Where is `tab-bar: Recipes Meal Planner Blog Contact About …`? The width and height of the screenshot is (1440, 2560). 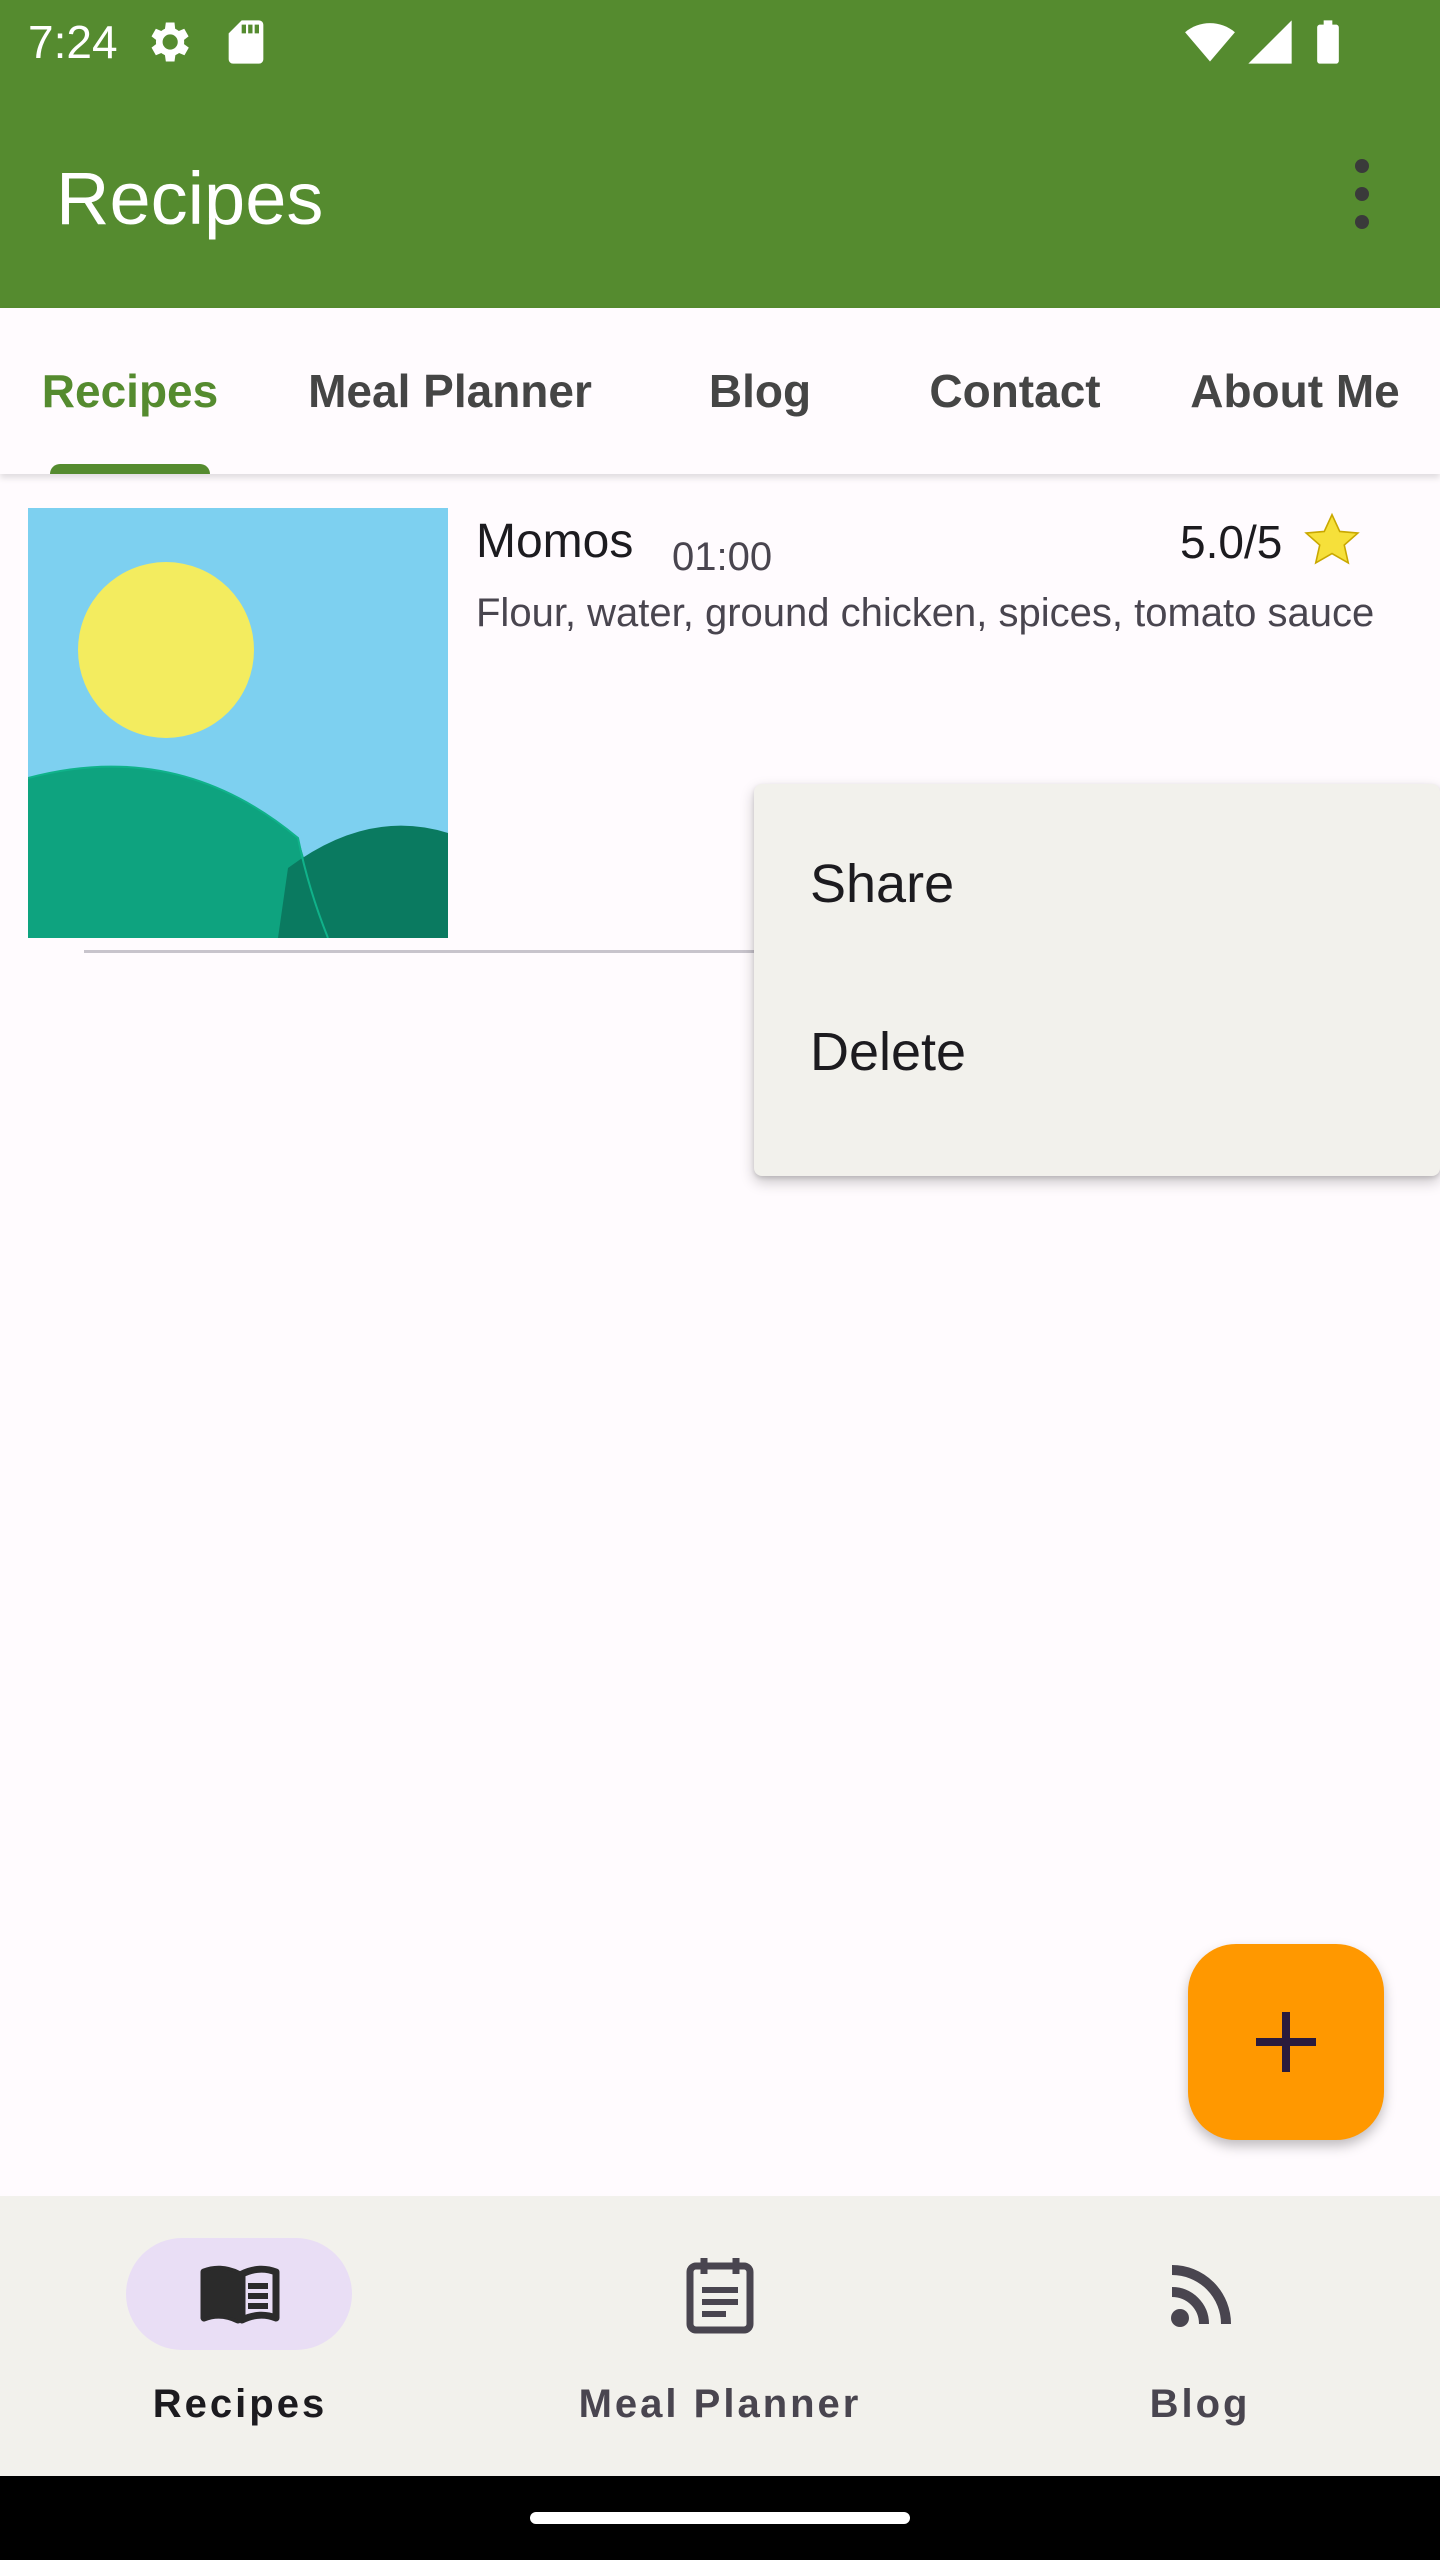
tab-bar: Recipes Meal Planner Blog Contact About … is located at coordinates (720, 391).